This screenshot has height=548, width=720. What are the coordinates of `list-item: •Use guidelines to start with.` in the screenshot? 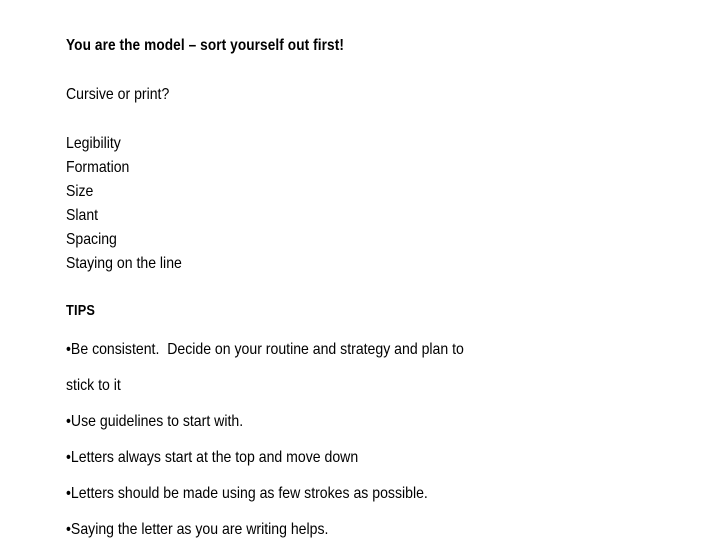 It's located at (366, 422).